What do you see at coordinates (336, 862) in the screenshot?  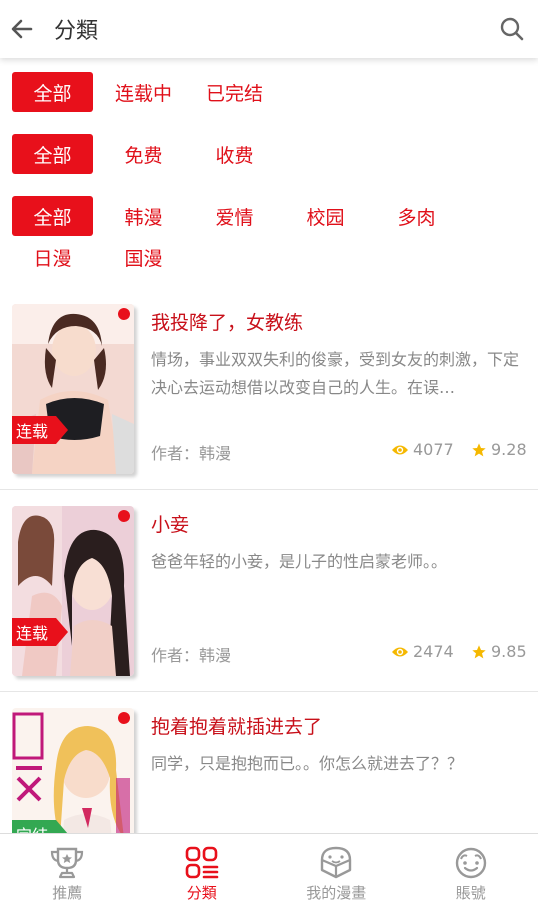 I see `book-face-icon` at bounding box center [336, 862].